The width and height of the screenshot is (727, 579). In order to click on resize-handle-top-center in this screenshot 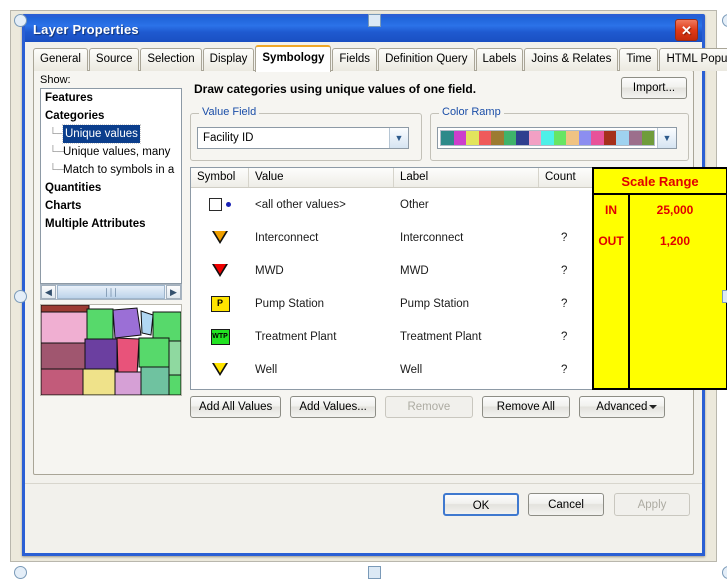, I will do `click(374, 20)`.